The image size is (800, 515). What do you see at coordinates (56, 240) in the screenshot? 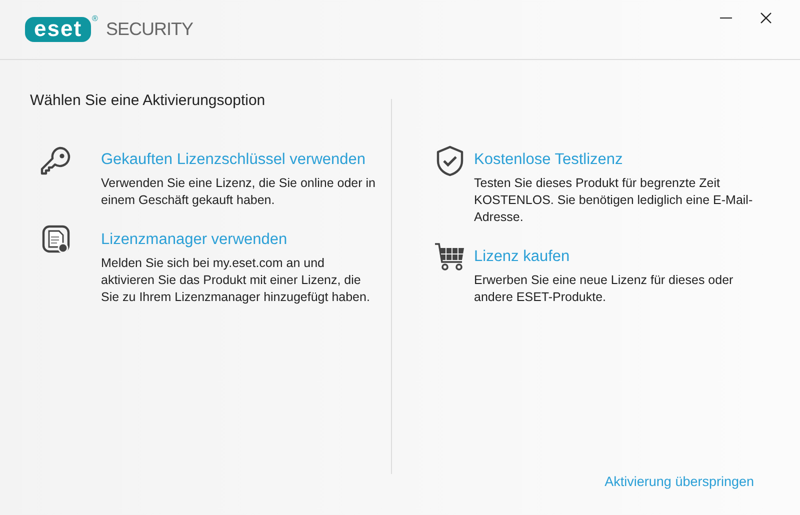
I see `document-icon` at bounding box center [56, 240].